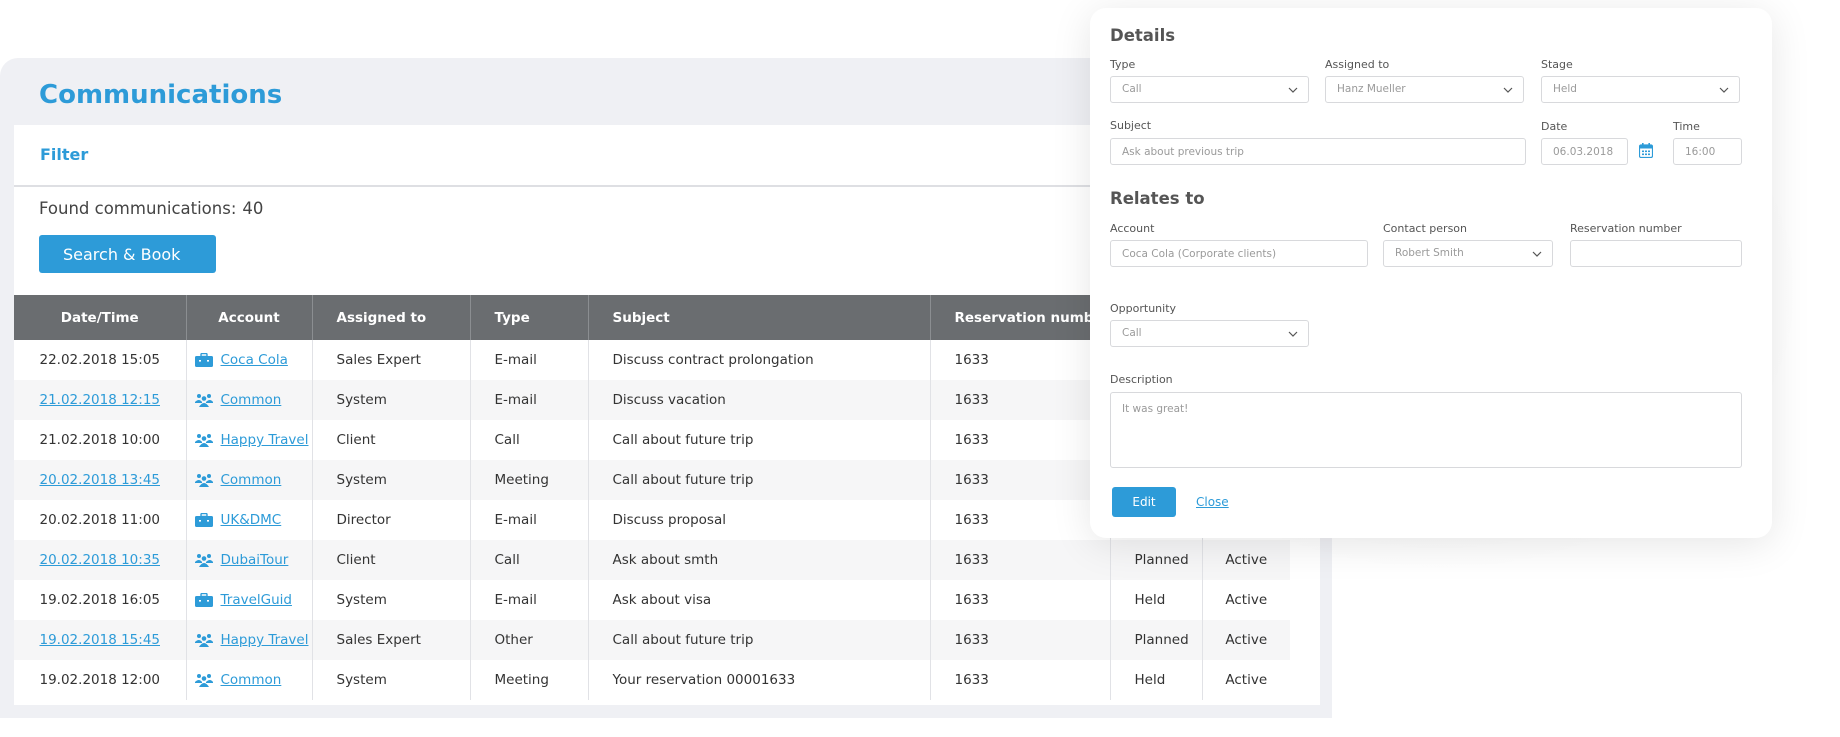  Describe the element at coordinates (1239, 253) in the screenshot. I see `account-input` at that location.